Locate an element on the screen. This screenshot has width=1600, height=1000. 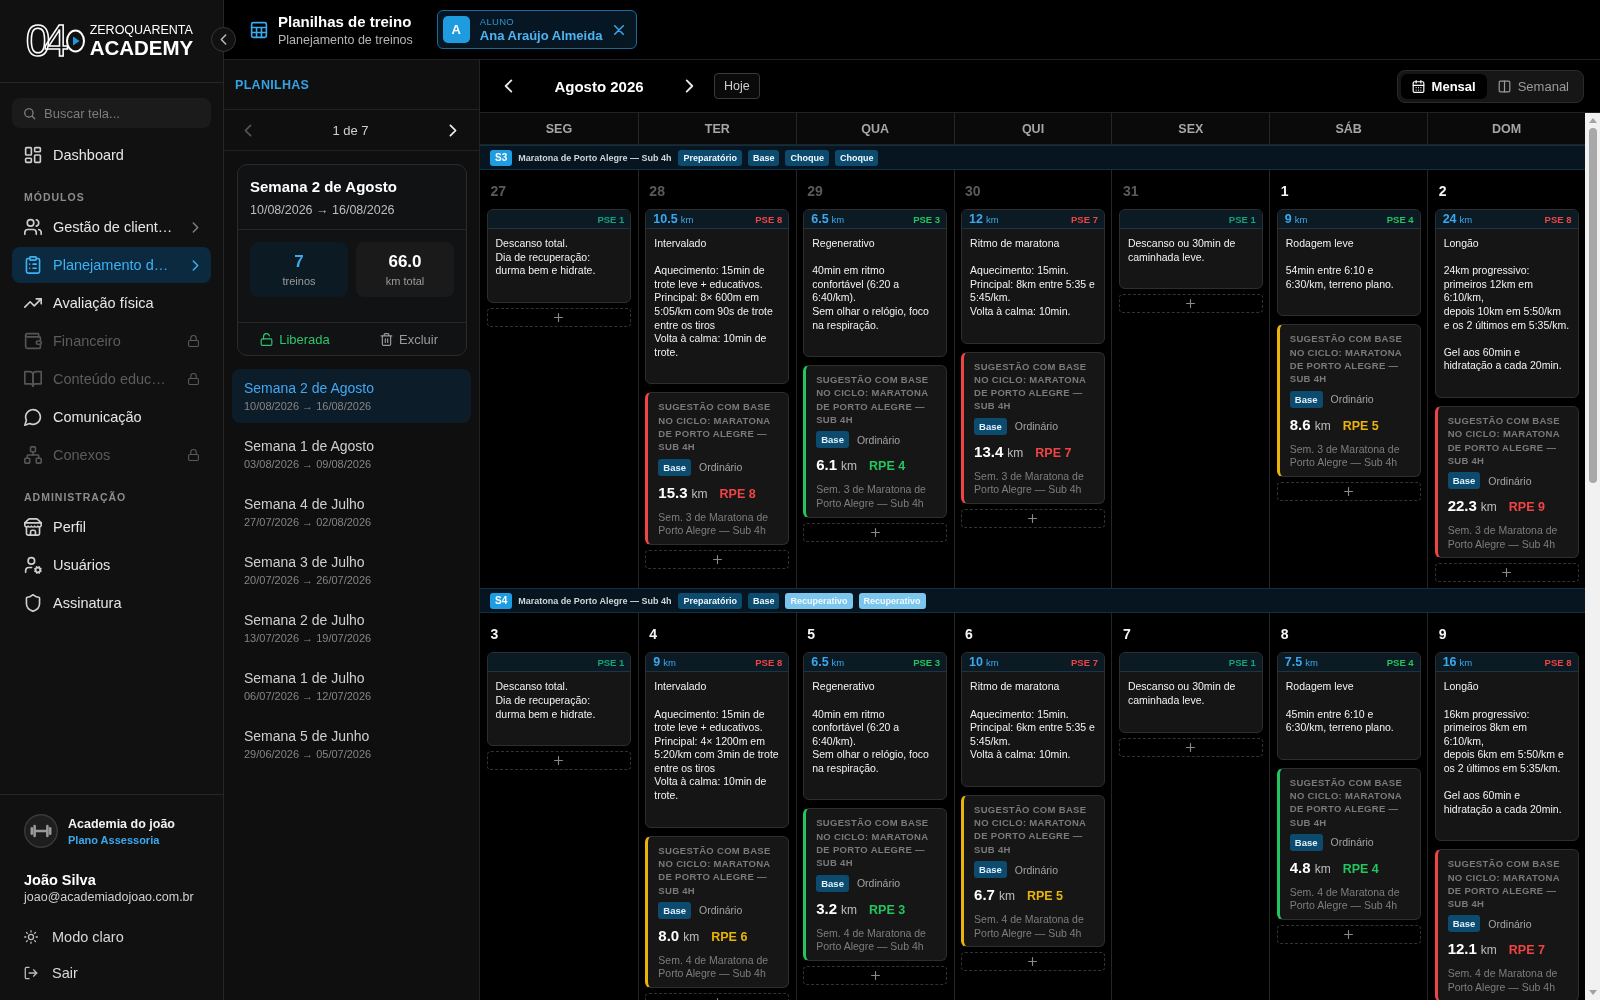
student-avatar: A is located at coordinates (456, 29).